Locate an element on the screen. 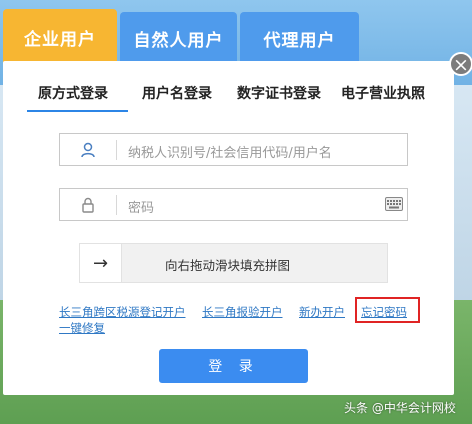 The height and width of the screenshot is (424, 472). slider-handle: → is located at coordinates (101, 263).